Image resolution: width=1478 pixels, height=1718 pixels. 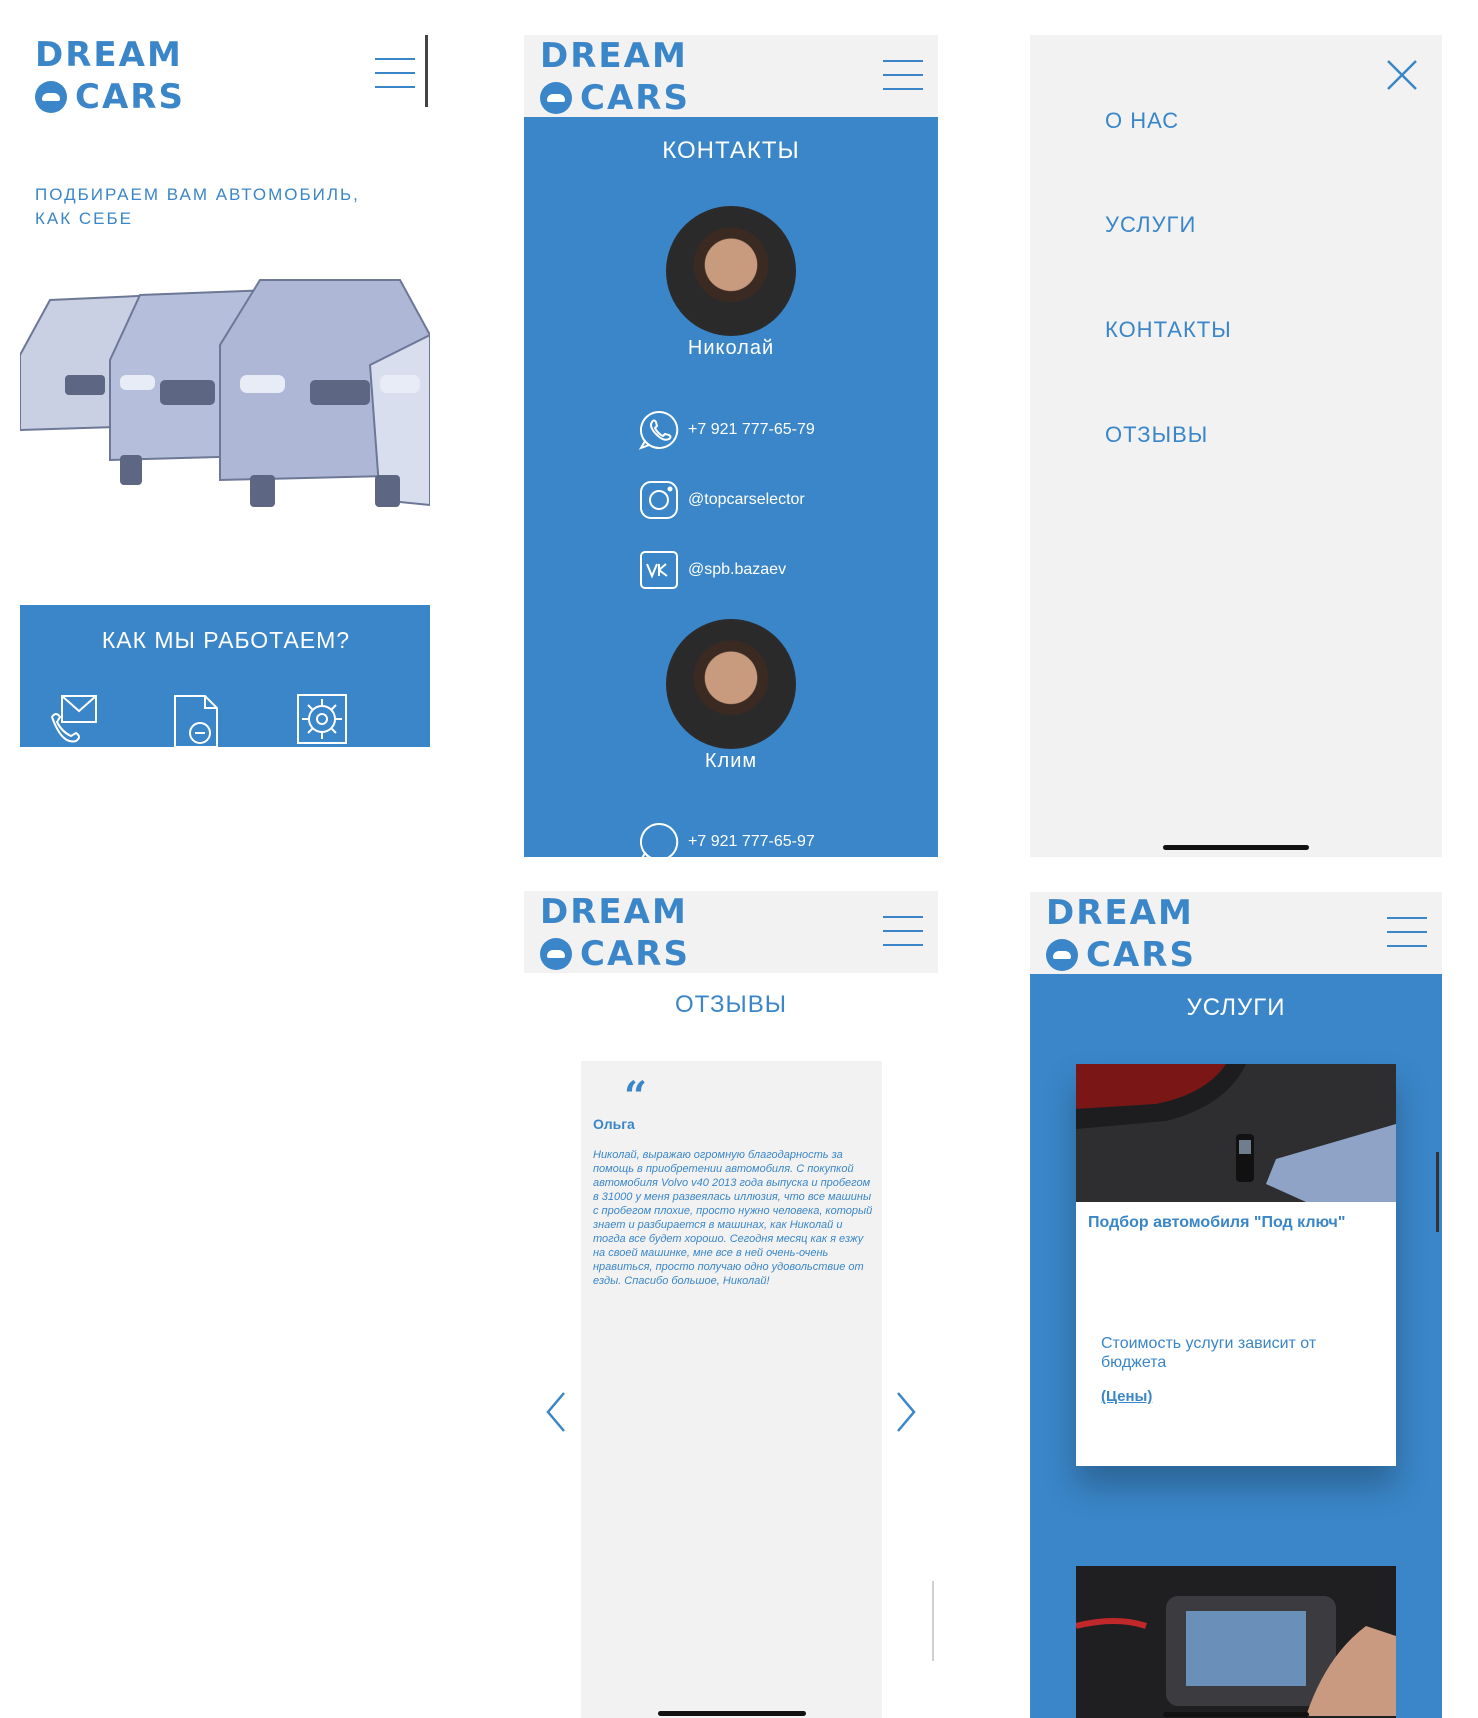 What do you see at coordinates (1126, 1396) in the screenshot?
I see `service-prices-link: (Цены)` at bounding box center [1126, 1396].